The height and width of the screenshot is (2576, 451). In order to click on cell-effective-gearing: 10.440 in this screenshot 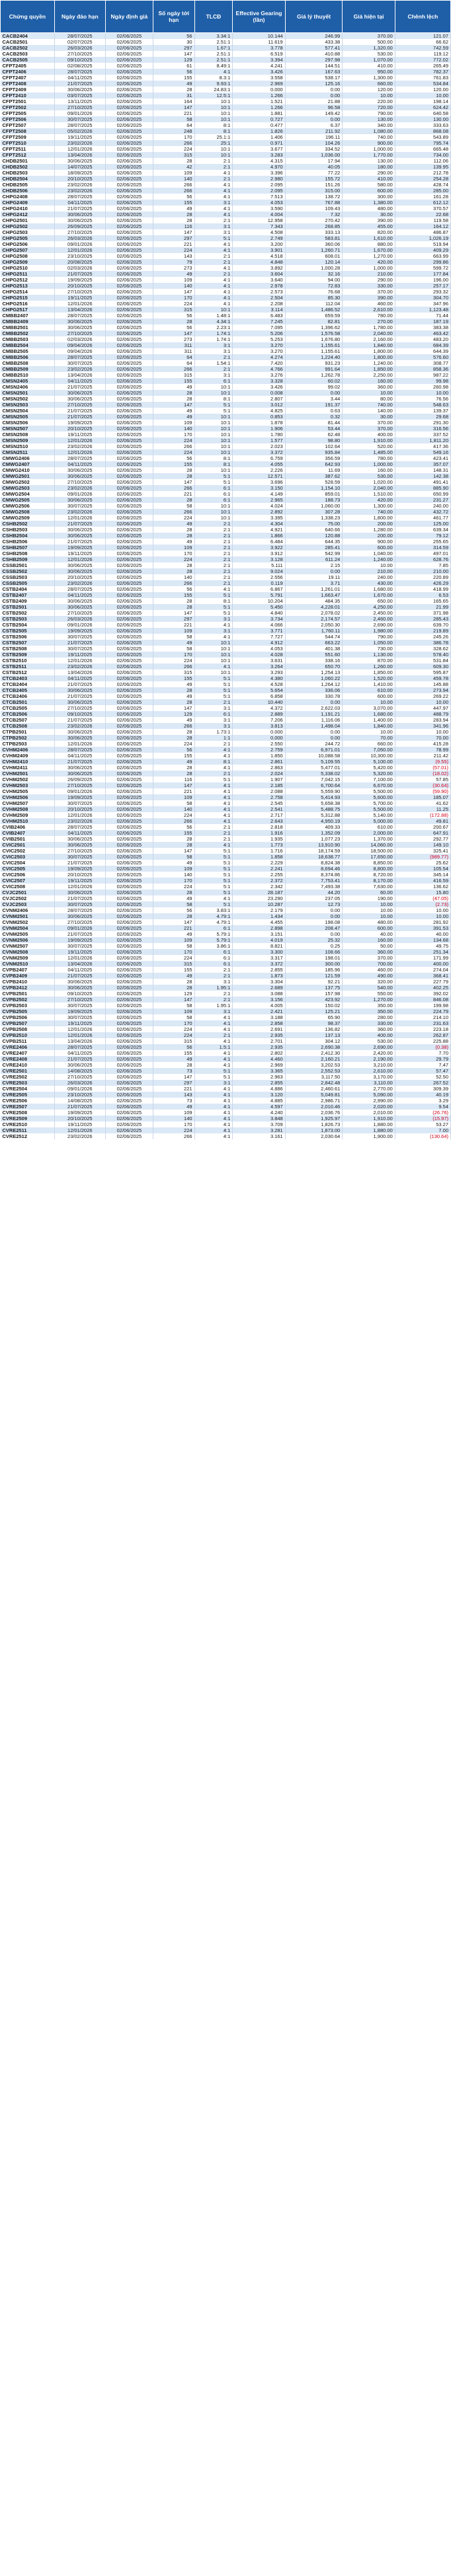, I will do `click(259, 702)`.